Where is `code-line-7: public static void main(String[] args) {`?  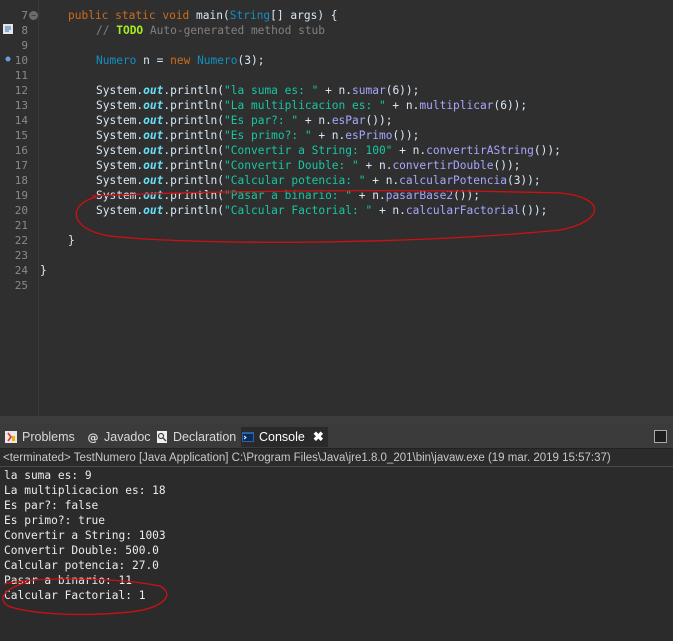
code-line-7: public static void main(String[] args) { is located at coordinates (203, 15).